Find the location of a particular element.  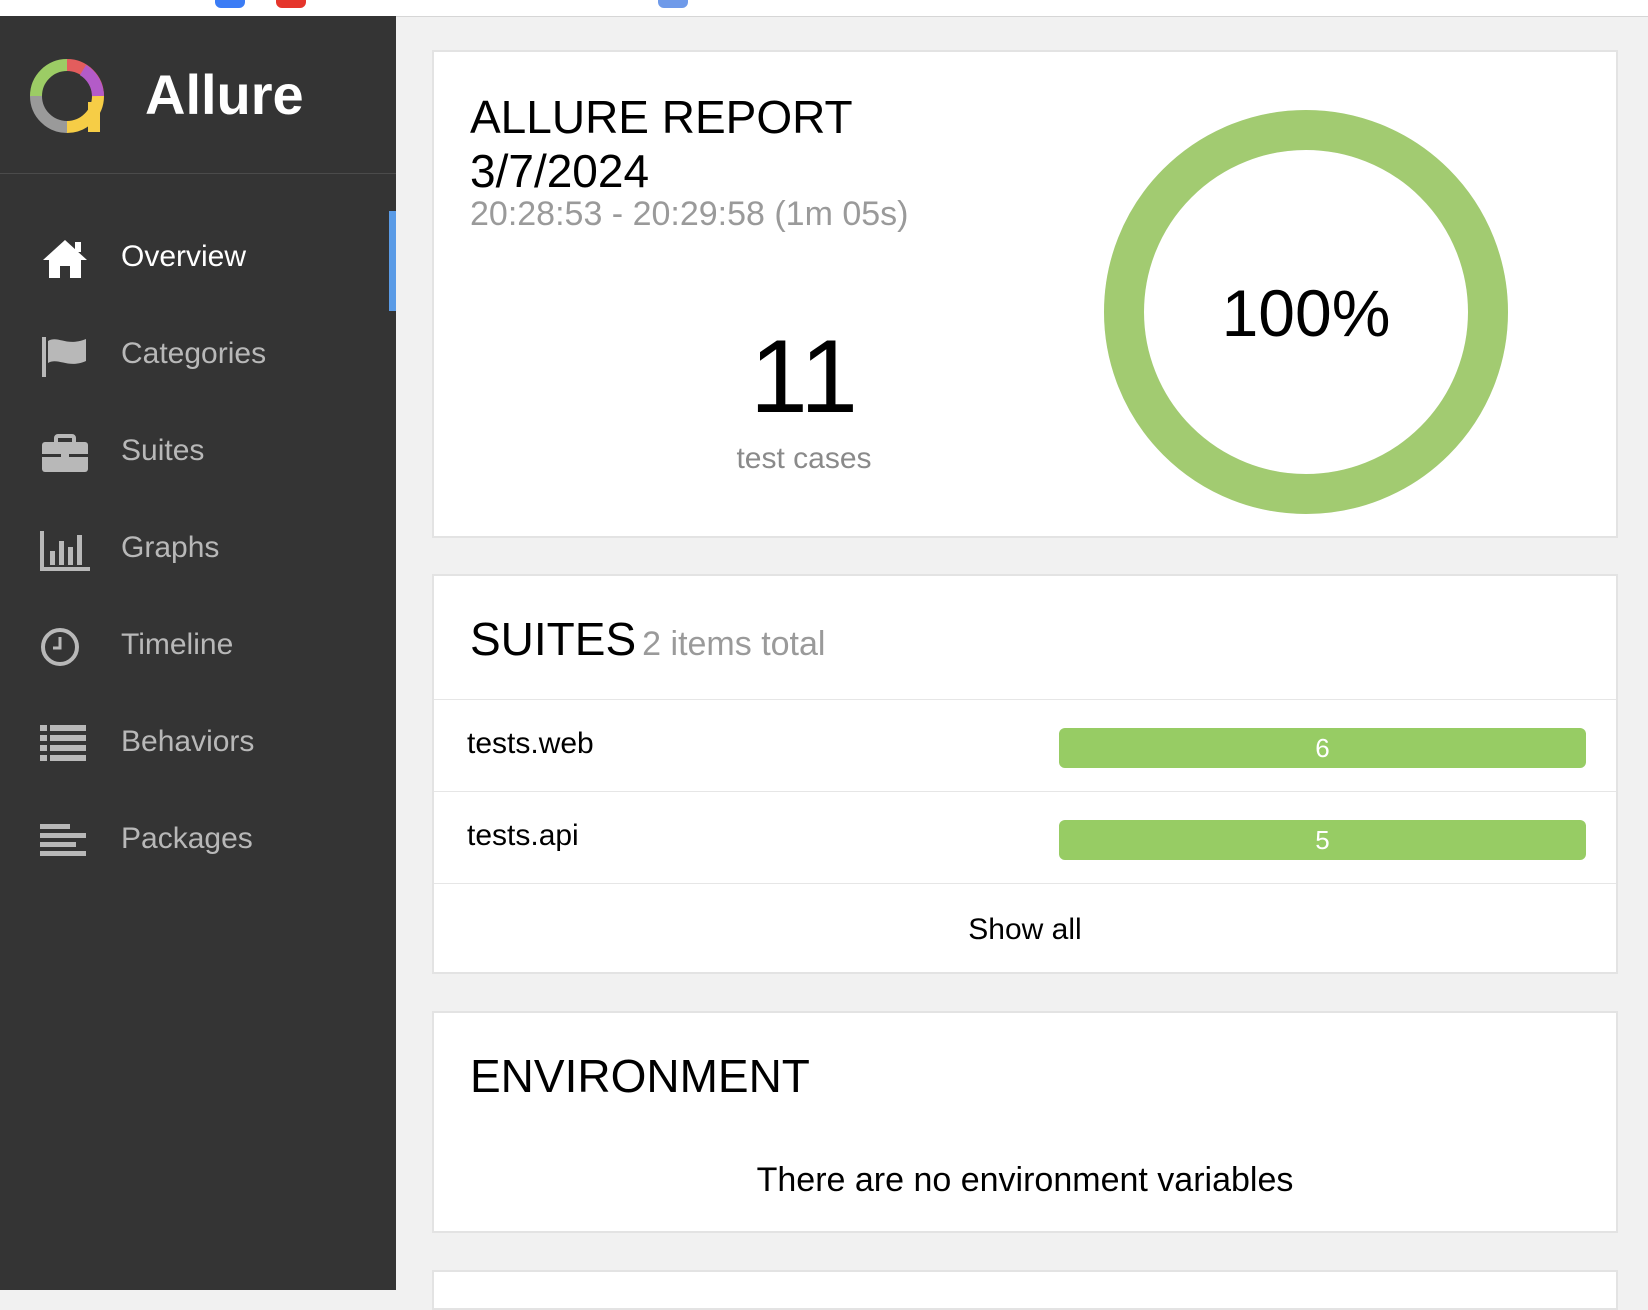

briefcase-icon is located at coordinates (65, 453).